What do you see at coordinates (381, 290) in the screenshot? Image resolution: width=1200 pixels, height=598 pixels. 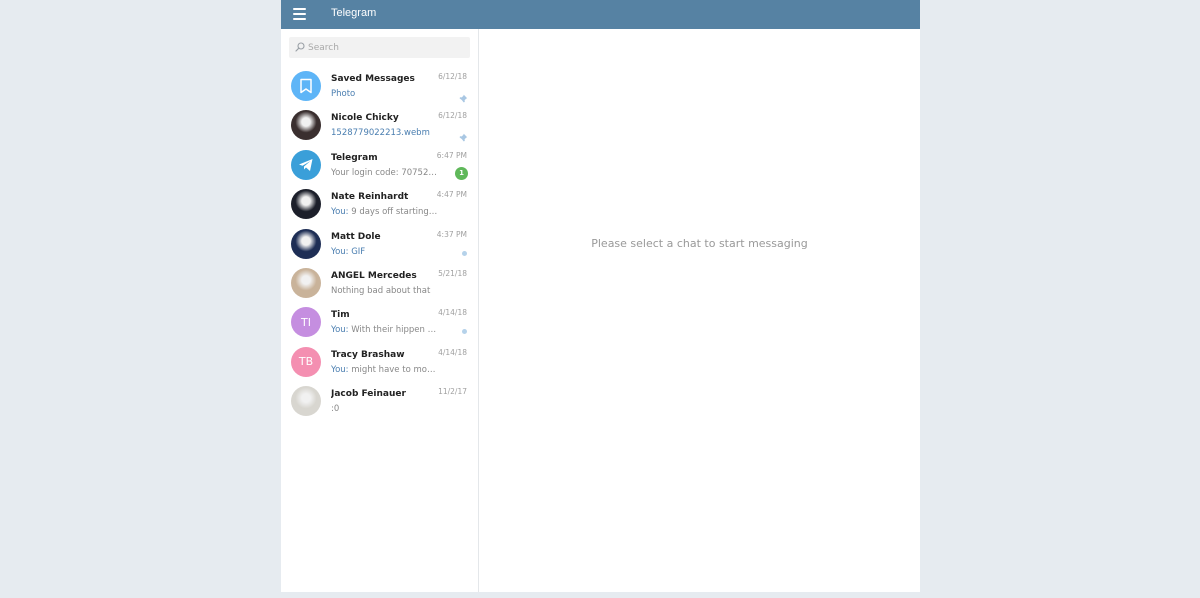 I see `chat-preview: Nothing bad about that` at bounding box center [381, 290].